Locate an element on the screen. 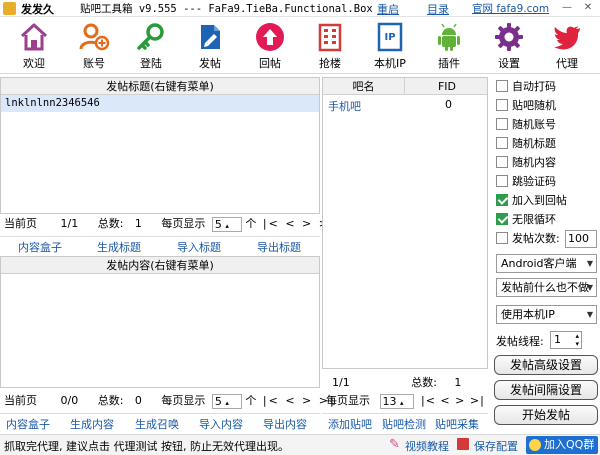  check-bar-link: 贴吧检测 is located at coordinates (404, 424).